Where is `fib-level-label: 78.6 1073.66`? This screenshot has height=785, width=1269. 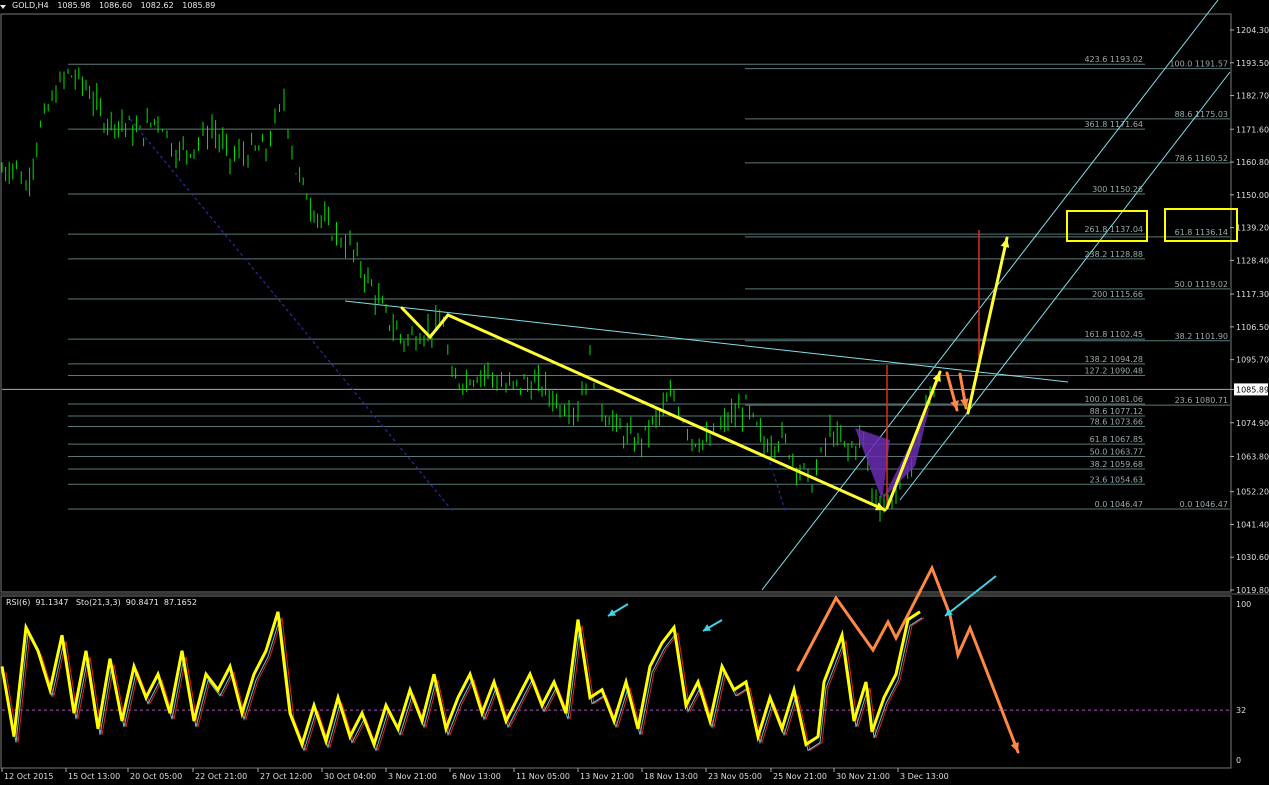 fib-level-label: 78.6 1073.66 is located at coordinates (1116, 422).